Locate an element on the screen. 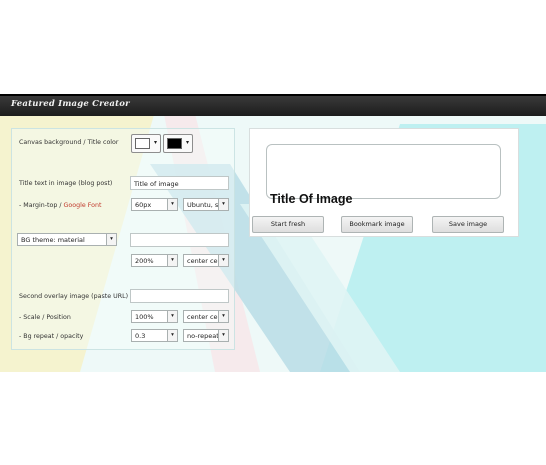 The height and width of the screenshot is (465, 546). start-fresh-button: Start fresh is located at coordinates (288, 224).